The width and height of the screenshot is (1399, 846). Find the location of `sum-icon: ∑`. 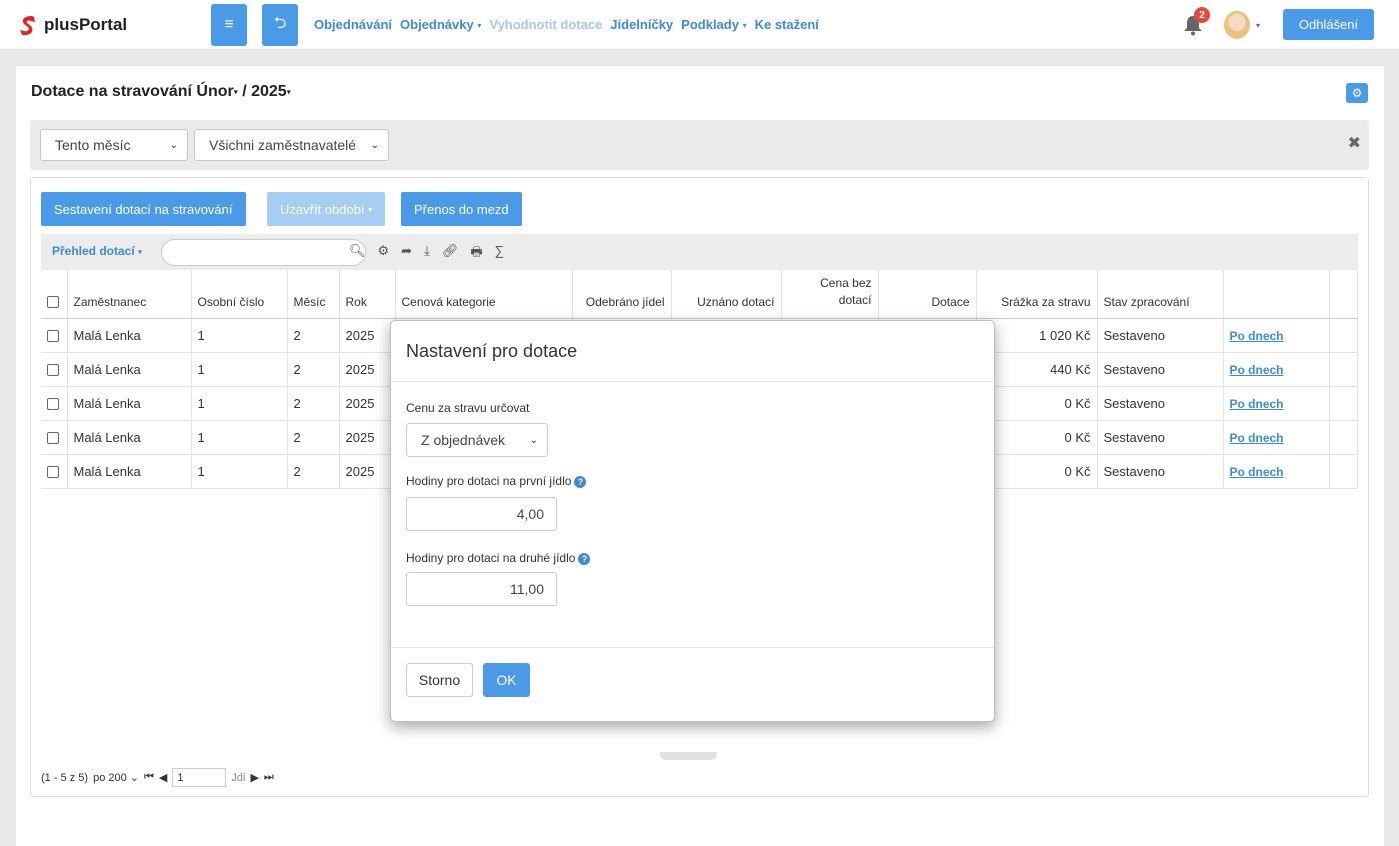

sum-icon: ∑ is located at coordinates (499, 254).